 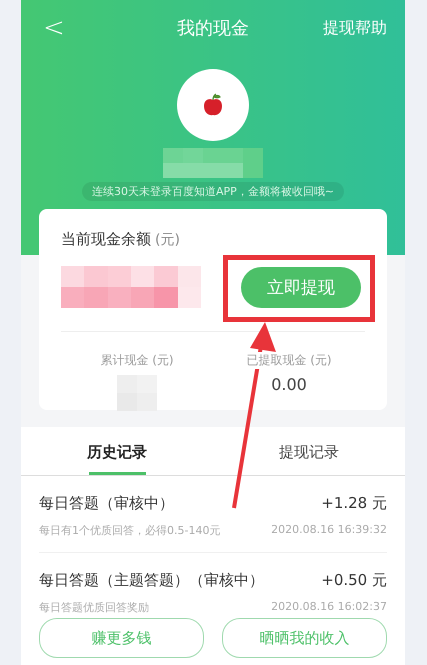 I want to click on record-time: 2020.08.16 16:02:37, so click(x=329, y=607).